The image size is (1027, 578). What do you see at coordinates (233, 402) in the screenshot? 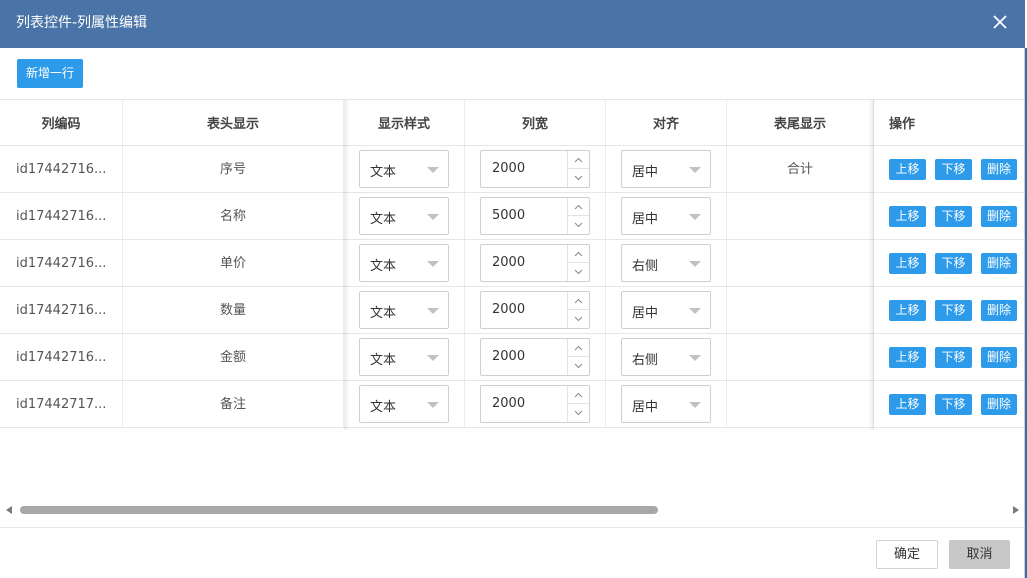
I see `header-display-value: 备注` at bounding box center [233, 402].